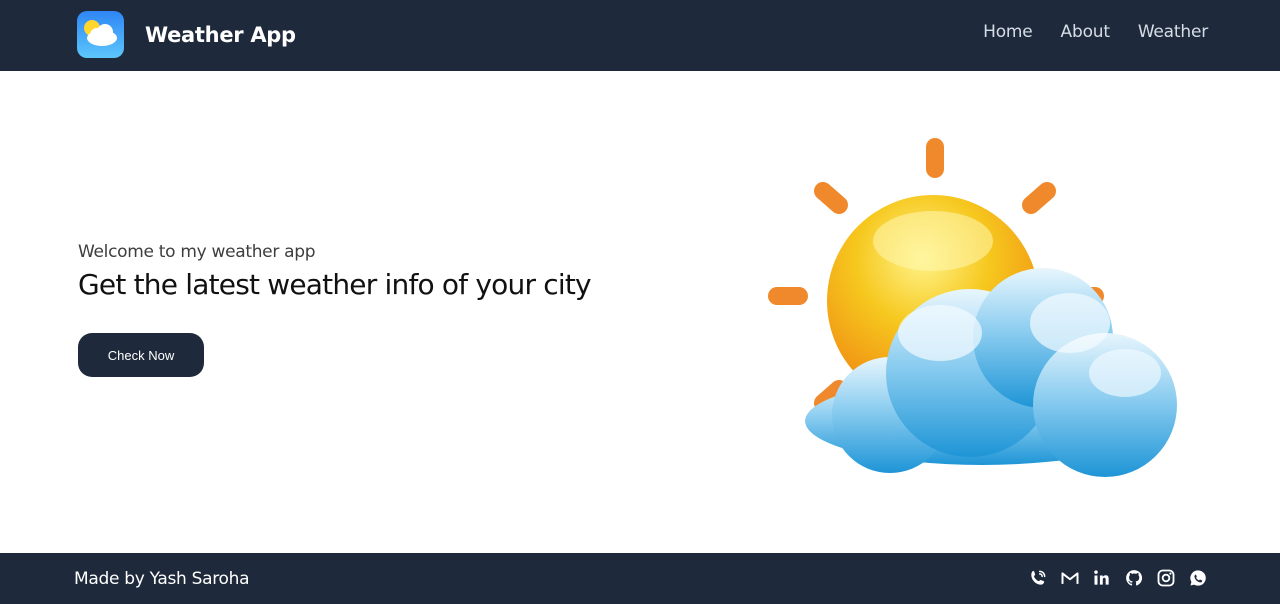  I want to click on social-icons, so click(1118, 578).